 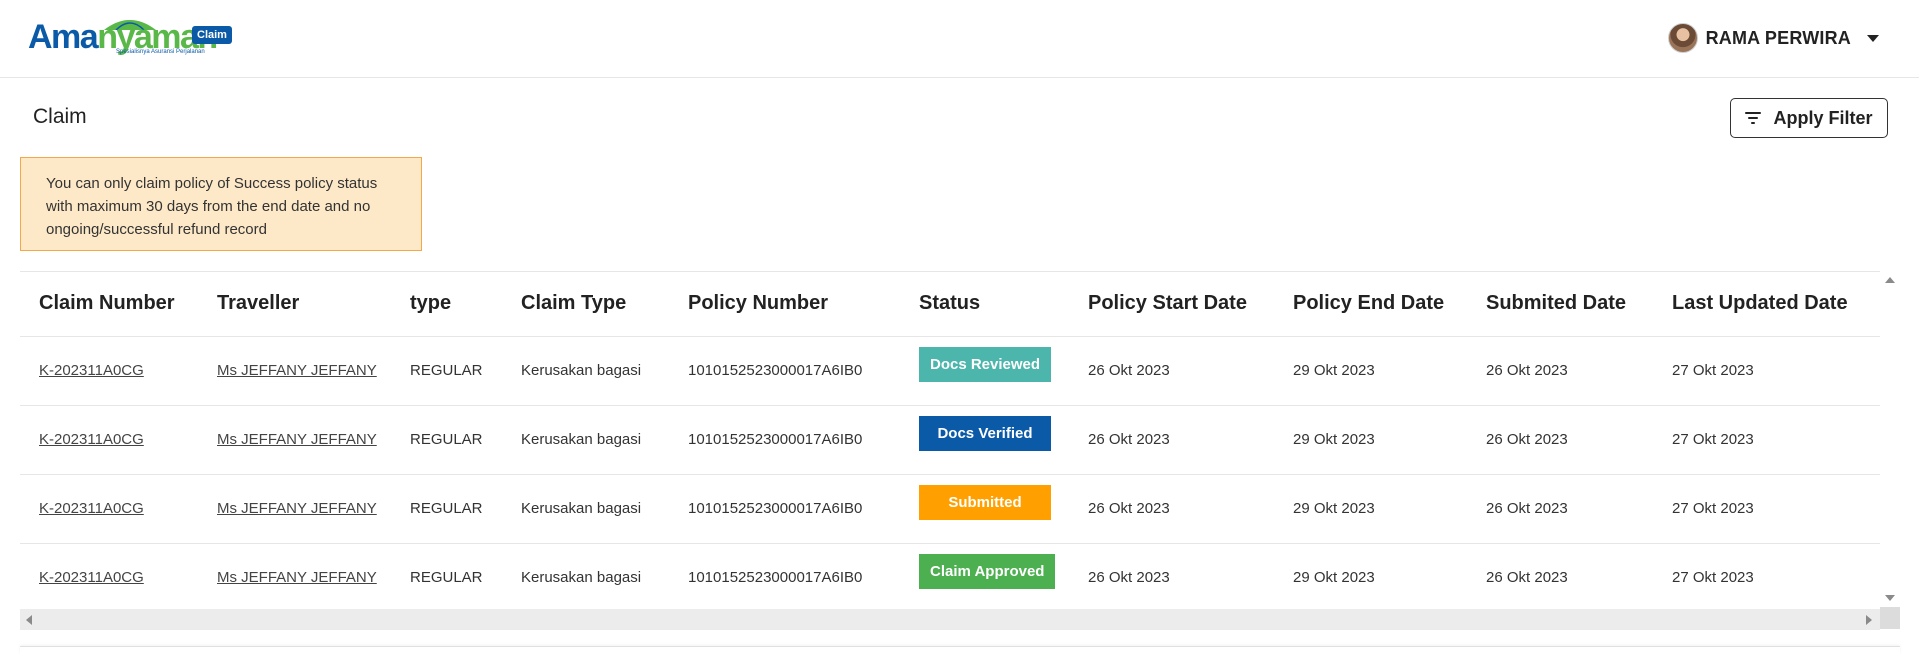 I want to click on status-cell: Claim Approved, so click(x=984, y=578).